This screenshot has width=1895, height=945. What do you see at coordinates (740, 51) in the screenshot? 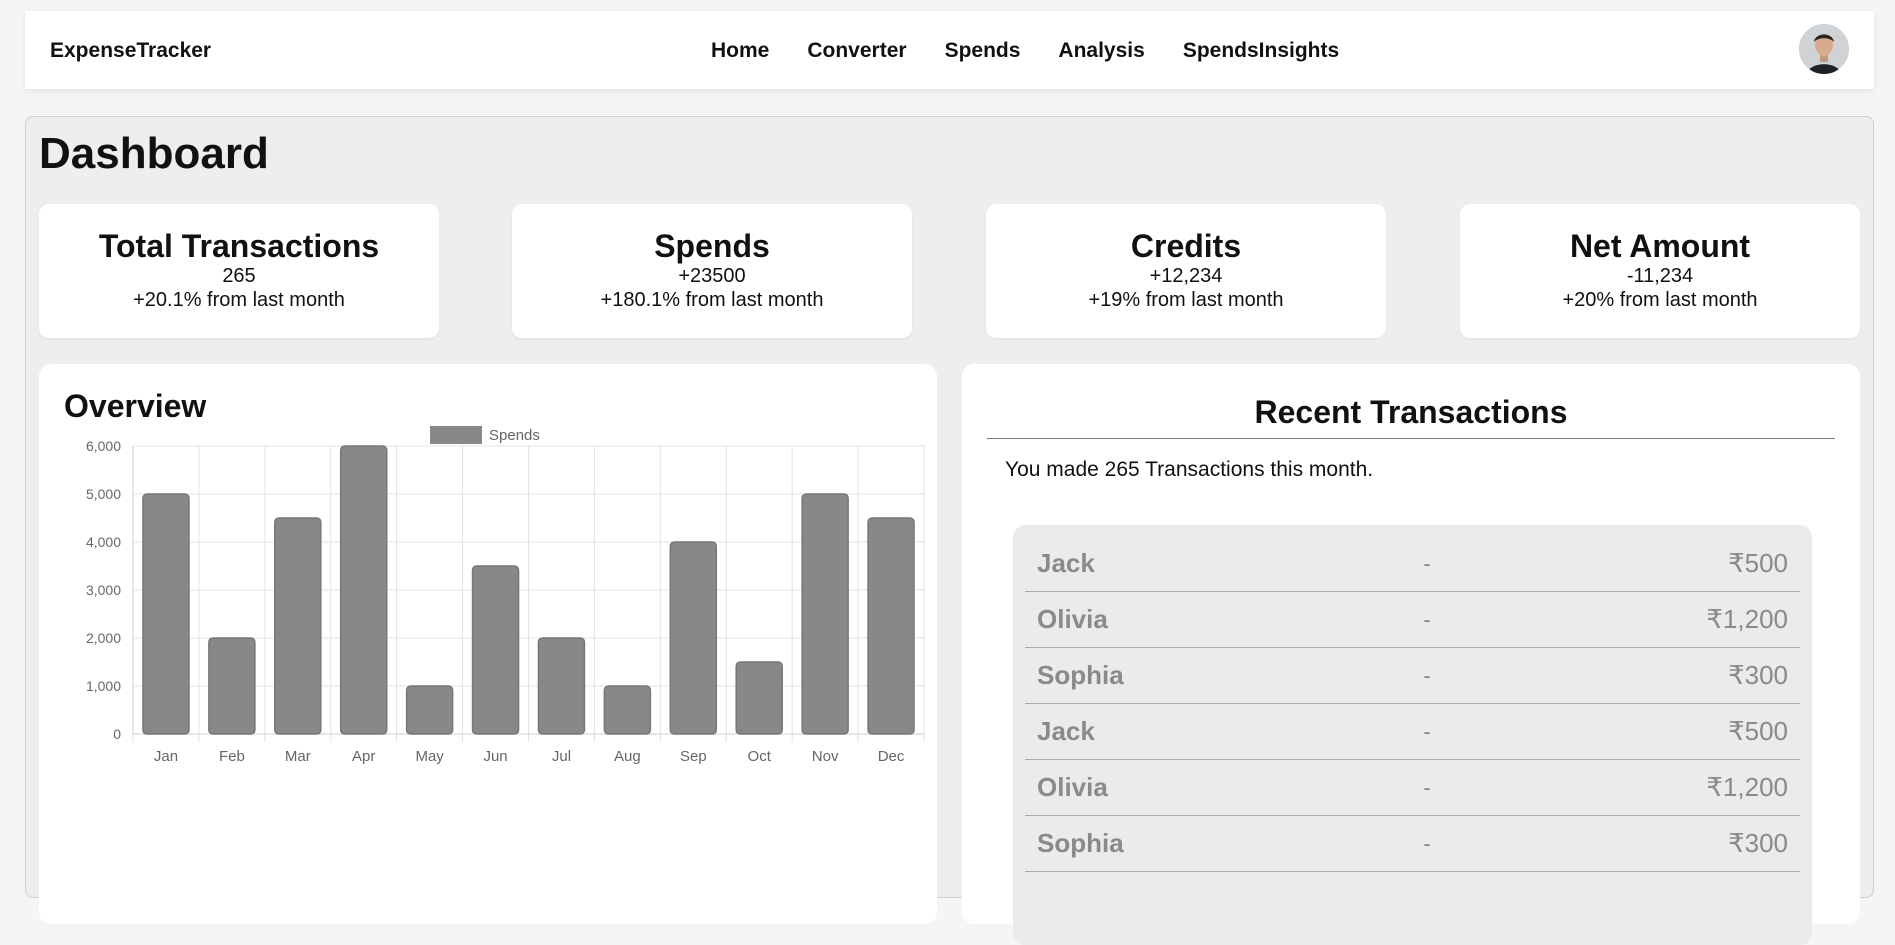
I see `nav-home: Home` at bounding box center [740, 51].